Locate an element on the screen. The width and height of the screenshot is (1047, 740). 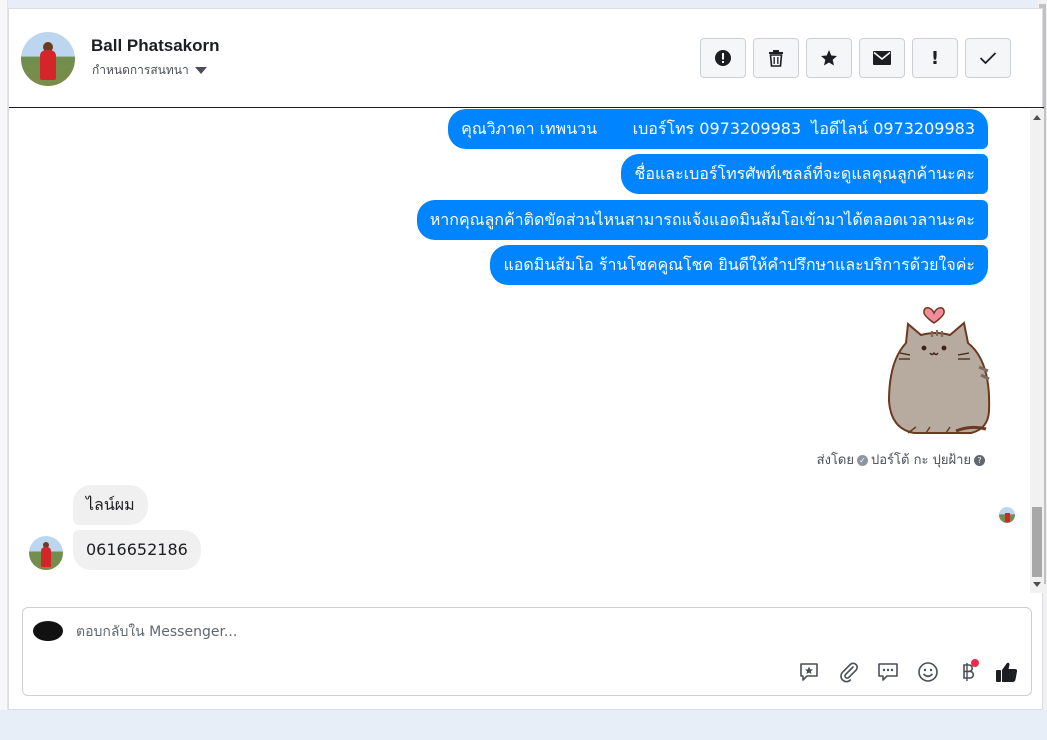
sender-avatar is located at coordinates (46, 553).